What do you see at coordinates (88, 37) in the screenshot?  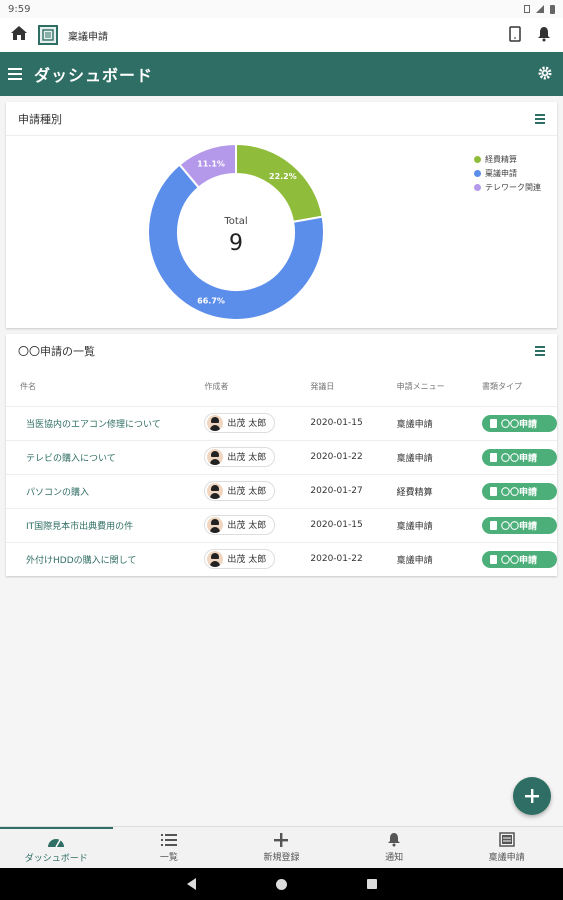 I see `app-title: 稟議申請` at bounding box center [88, 37].